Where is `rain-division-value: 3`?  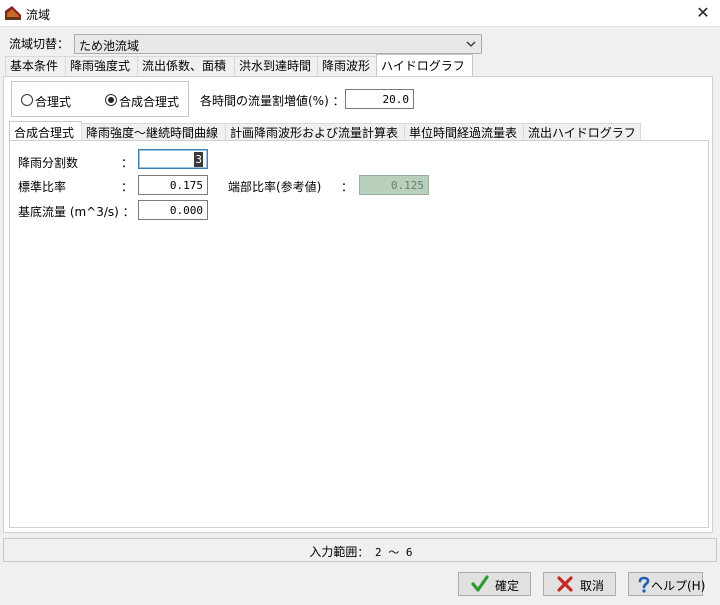 rain-division-value: 3 is located at coordinates (198, 159).